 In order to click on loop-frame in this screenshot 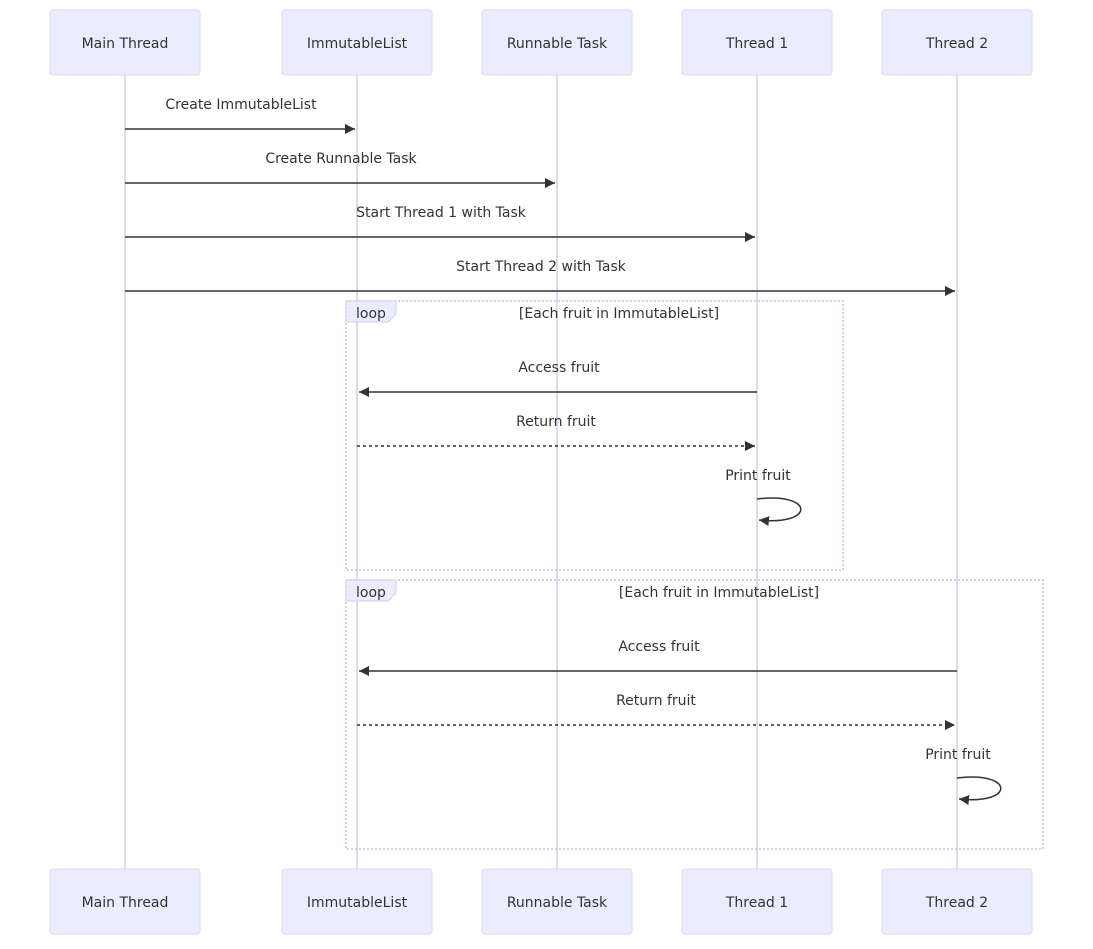, I will do `click(594, 435)`.